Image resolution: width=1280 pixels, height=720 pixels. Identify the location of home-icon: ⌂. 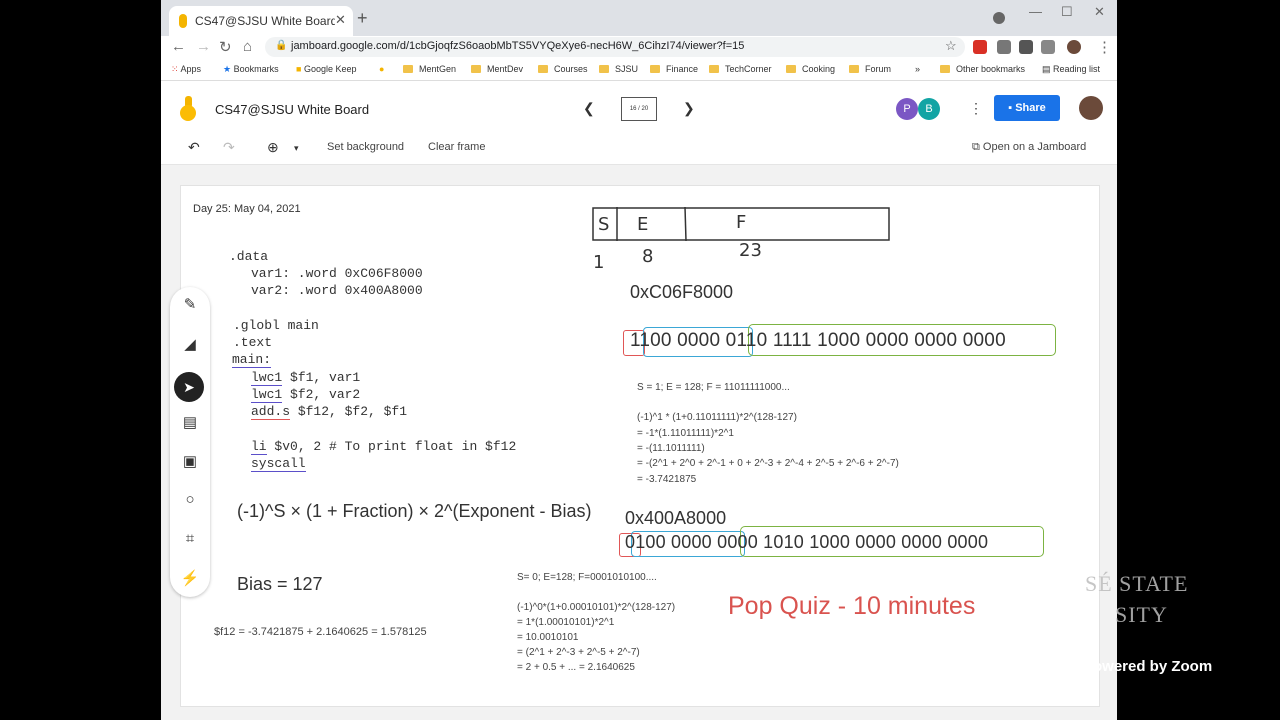
(247, 46).